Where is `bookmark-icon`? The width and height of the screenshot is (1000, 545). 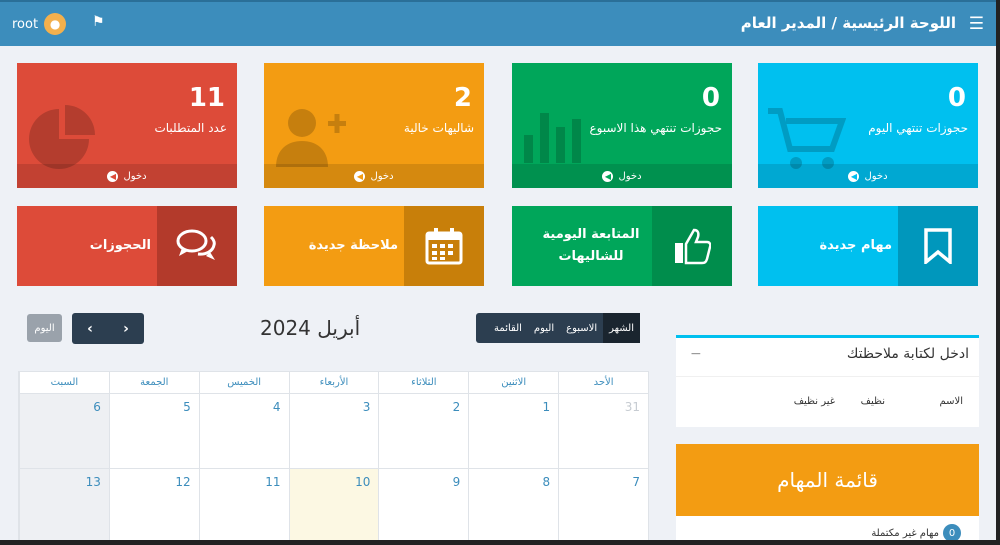
bookmark-icon is located at coordinates (938, 246).